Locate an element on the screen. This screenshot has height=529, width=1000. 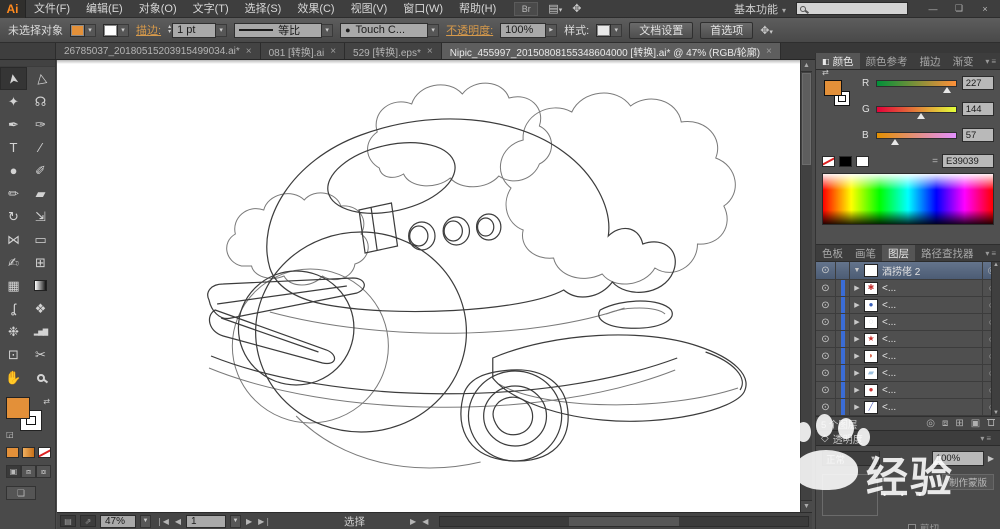
opacity-link: 不透明度: is located at coordinates (469, 30).